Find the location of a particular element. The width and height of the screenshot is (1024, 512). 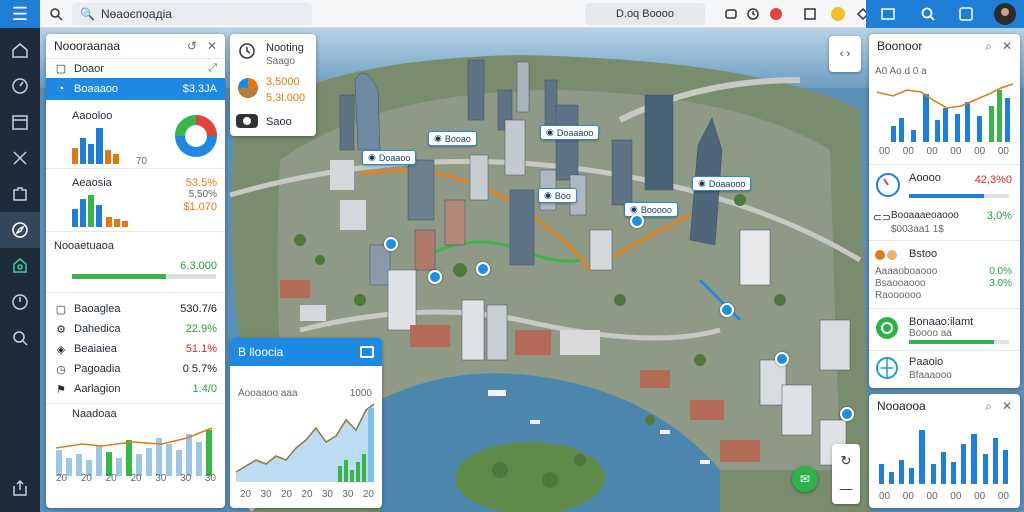

search-input: 🔍 Nөаоєпоадіа is located at coordinates (192, 14).